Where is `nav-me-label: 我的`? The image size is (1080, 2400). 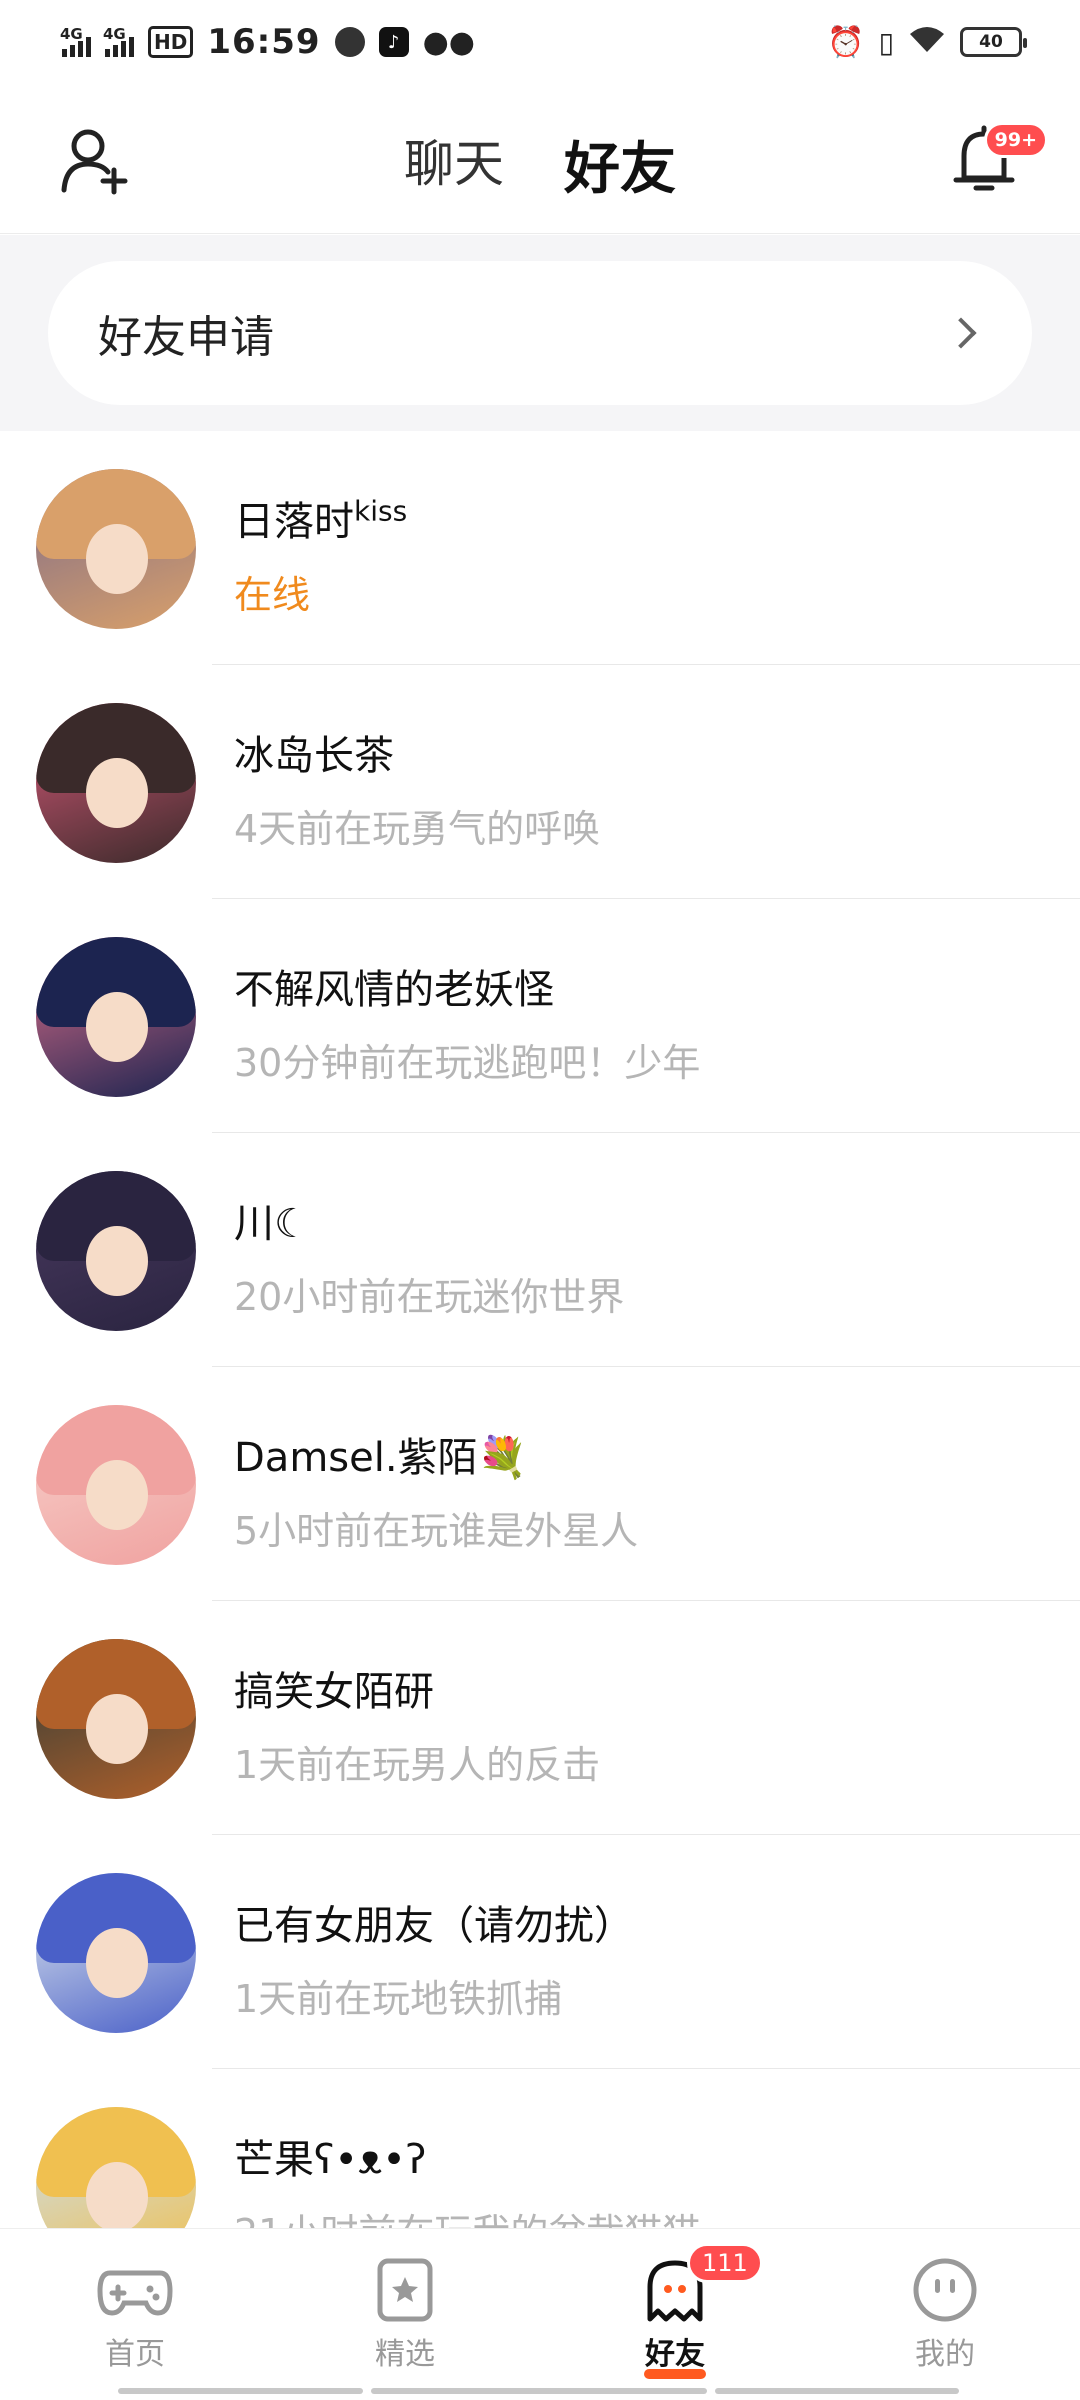 nav-me-label: 我的 is located at coordinates (945, 2354).